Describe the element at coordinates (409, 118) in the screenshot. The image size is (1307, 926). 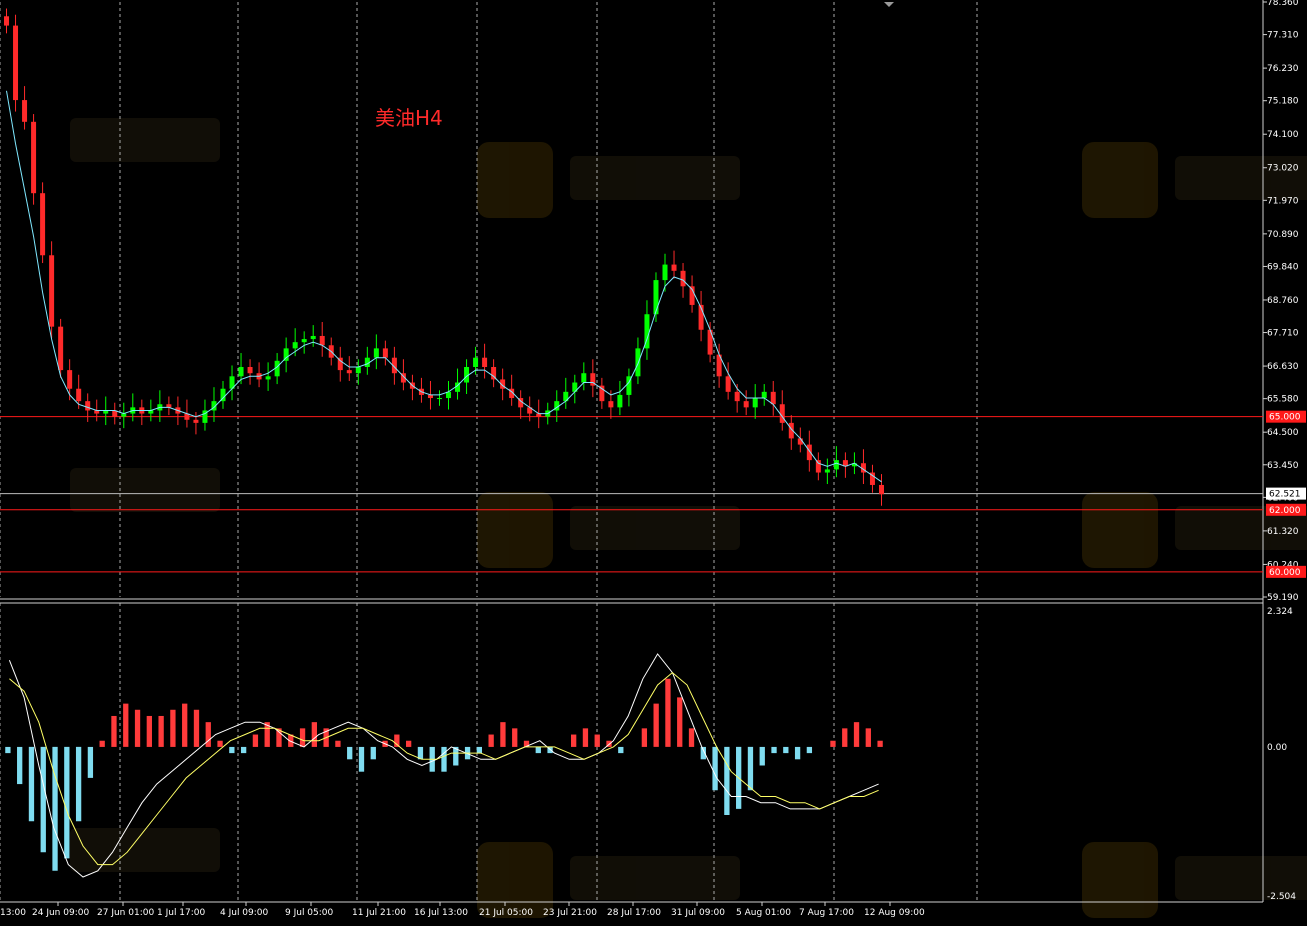
I see `chart-title: 美油H4` at that location.